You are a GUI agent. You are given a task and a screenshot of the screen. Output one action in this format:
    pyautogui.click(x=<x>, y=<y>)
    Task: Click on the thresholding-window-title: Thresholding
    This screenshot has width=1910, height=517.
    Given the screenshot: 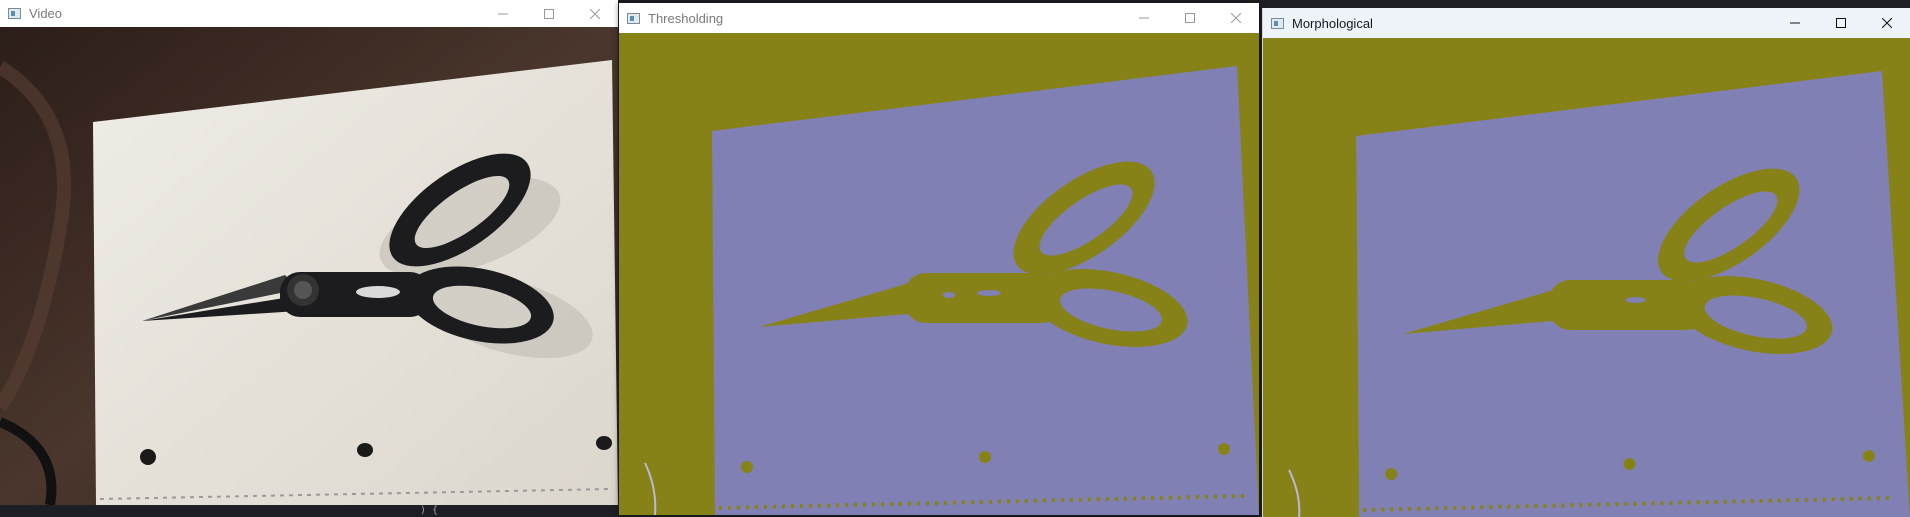 What is the action you would take?
    pyautogui.click(x=686, y=18)
    